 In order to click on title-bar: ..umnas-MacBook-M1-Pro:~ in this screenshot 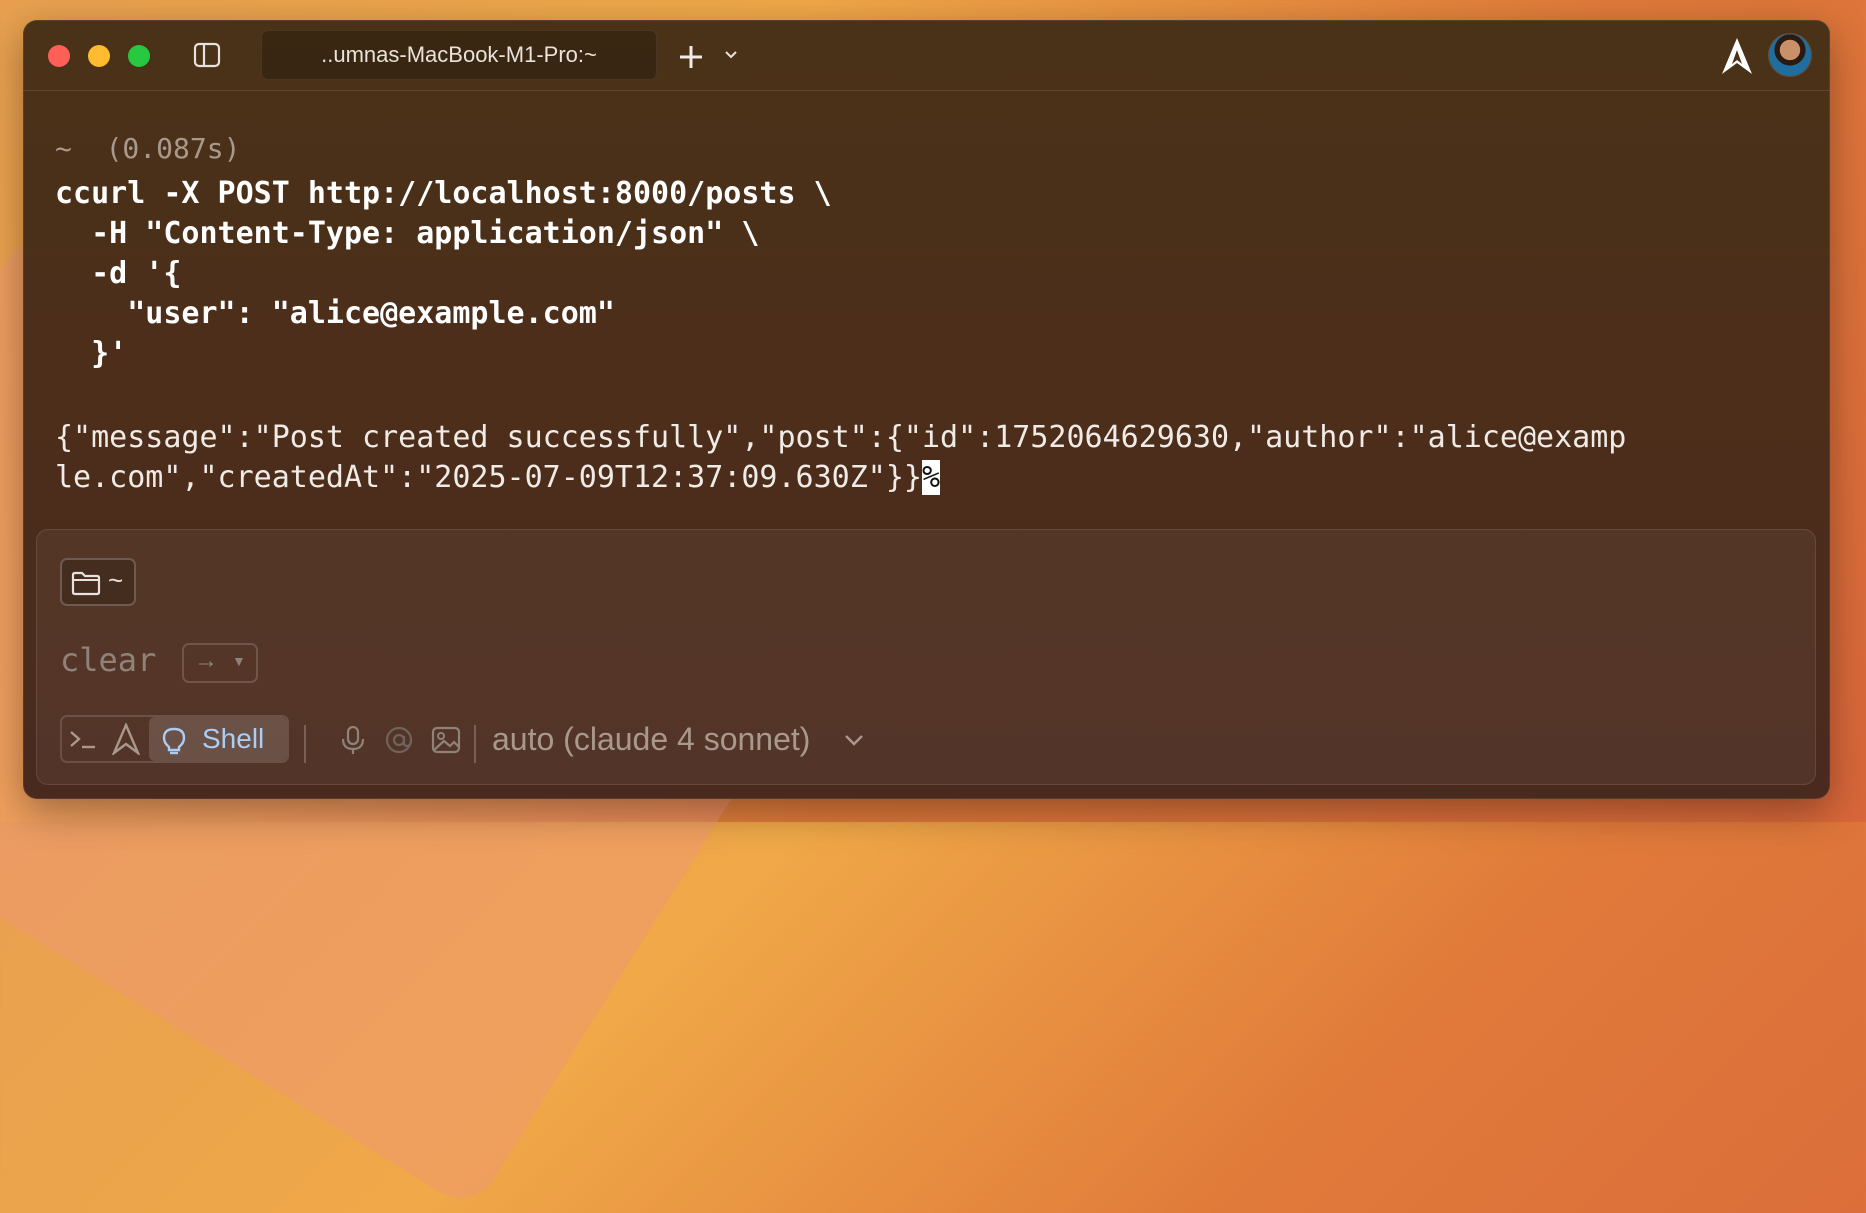, I will do `click(926, 55)`.